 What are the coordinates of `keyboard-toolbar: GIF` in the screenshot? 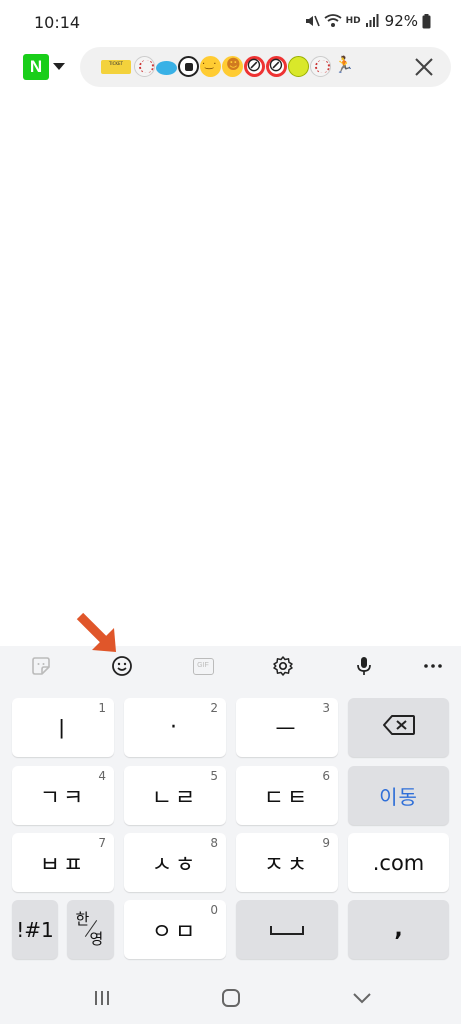 It's located at (230, 665).